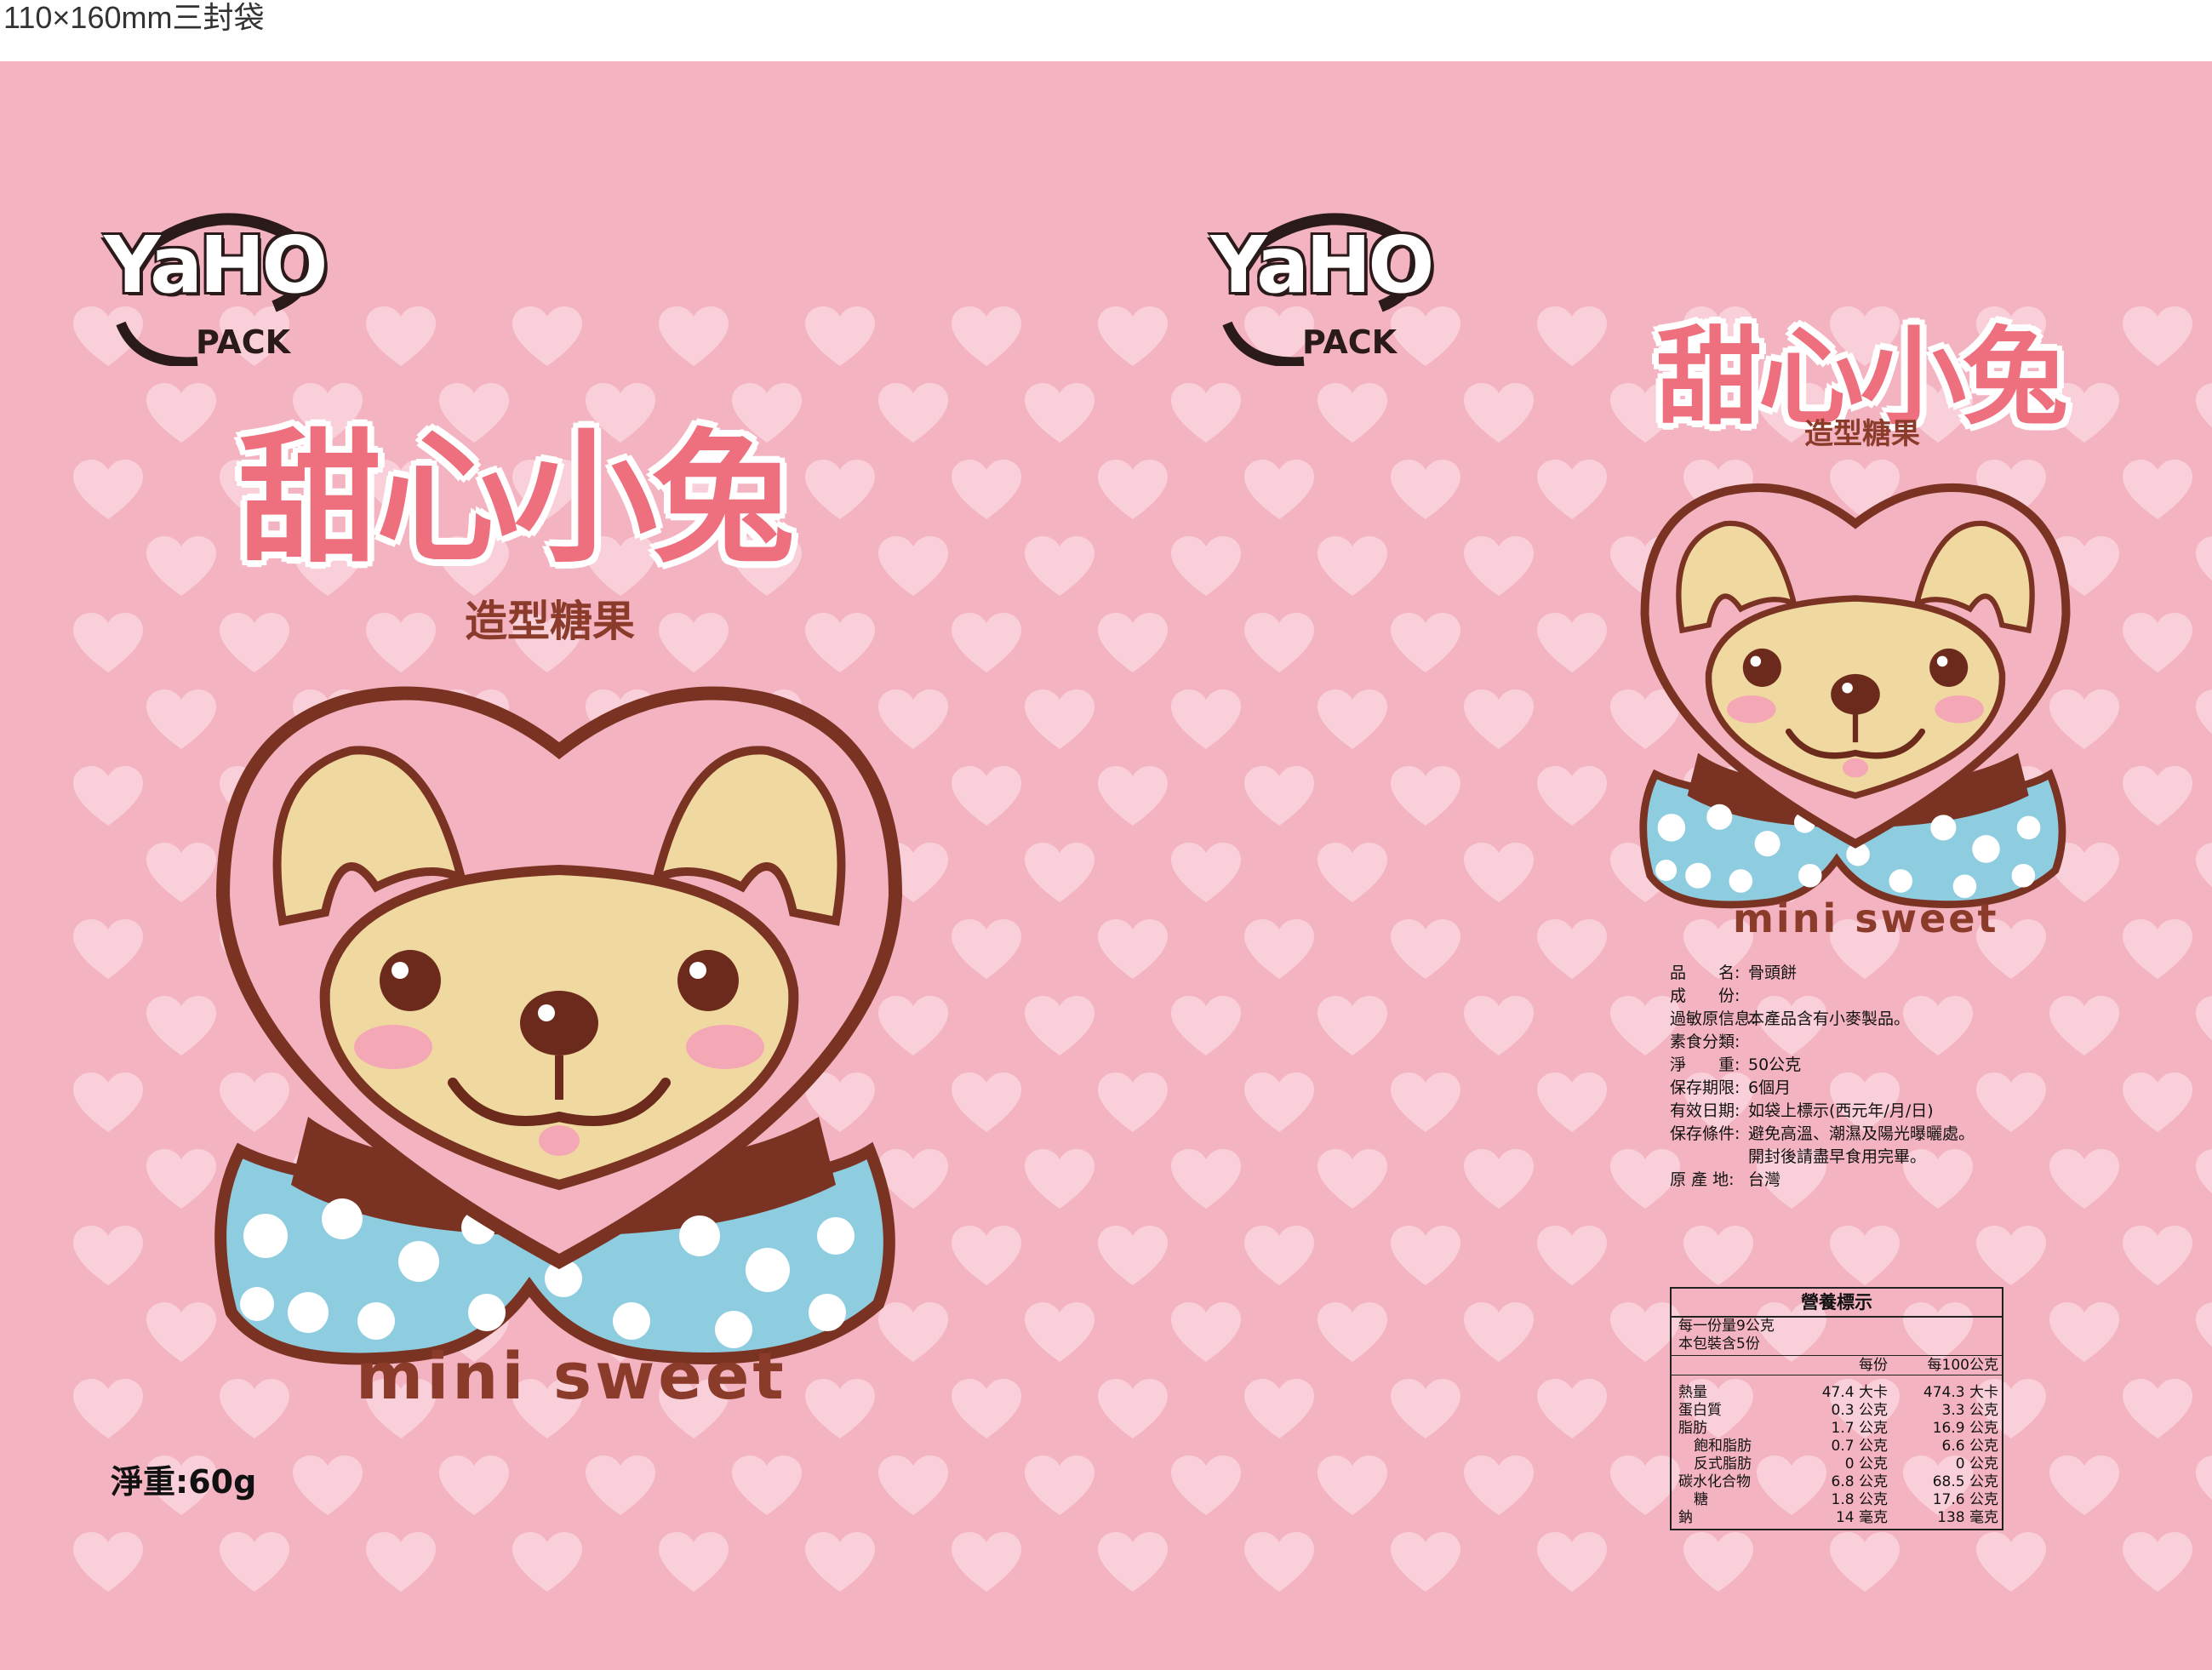 Image resolution: width=2212 pixels, height=1670 pixels. What do you see at coordinates (1764, 1179) in the screenshot?
I see `info-value: 台灣` at bounding box center [1764, 1179].